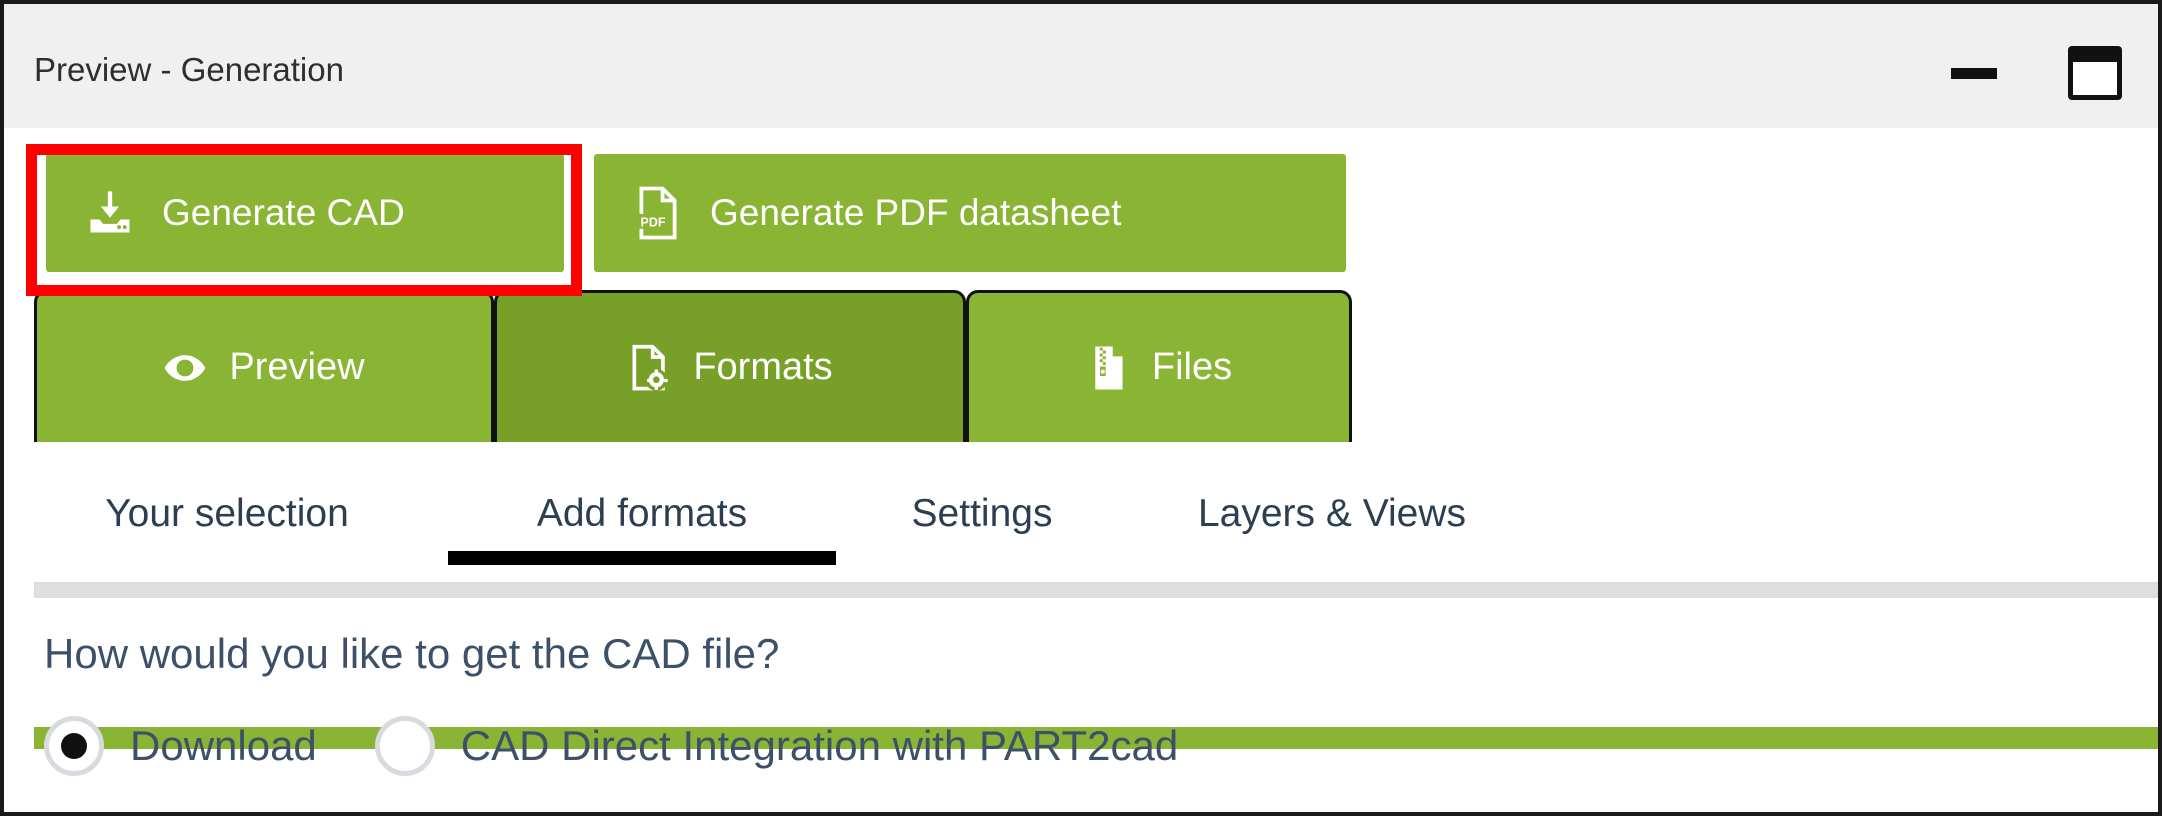 This screenshot has height=816, width=2162. I want to click on maximize-icon, so click(2095, 73).